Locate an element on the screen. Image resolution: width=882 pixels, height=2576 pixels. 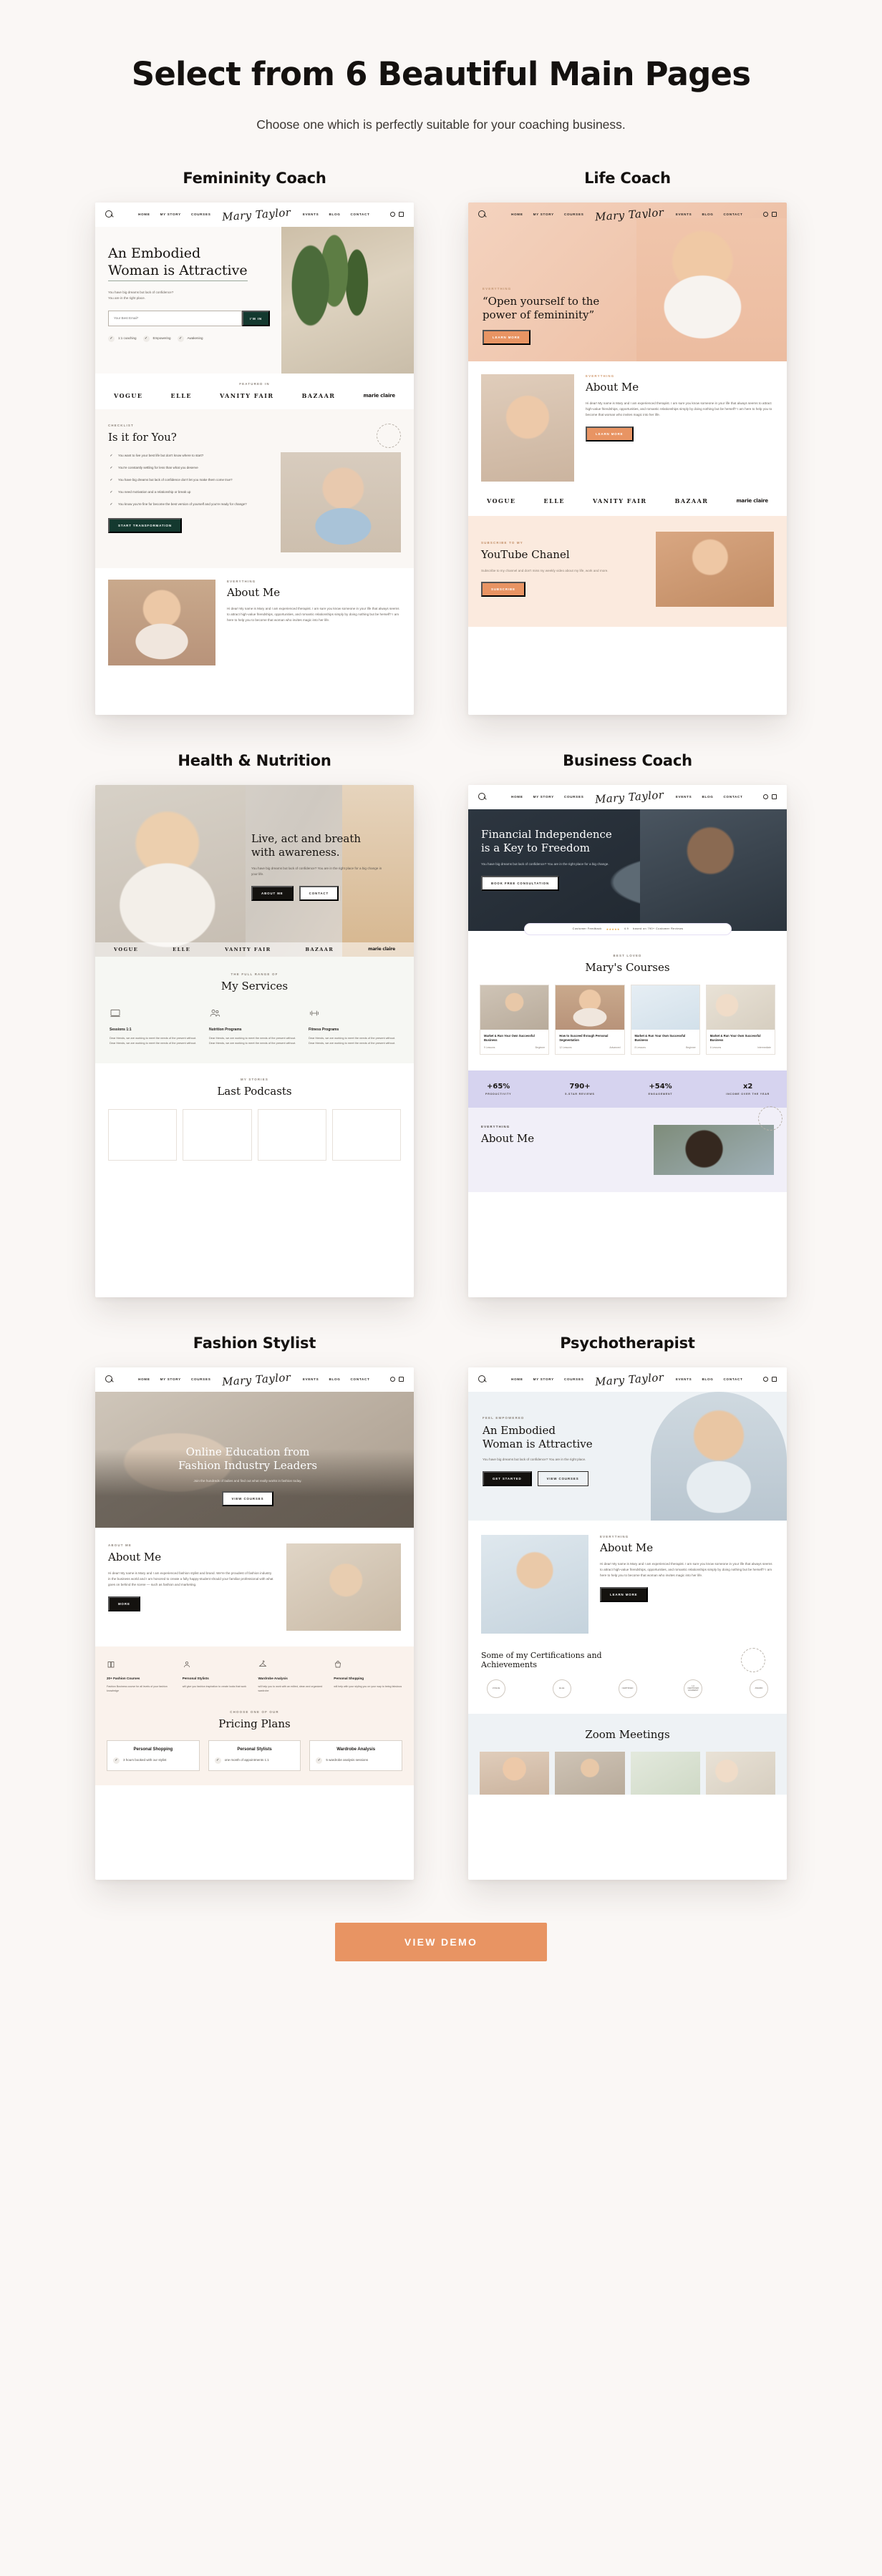
get-started-button: GET STARTED is located at coordinates (507, 1479).